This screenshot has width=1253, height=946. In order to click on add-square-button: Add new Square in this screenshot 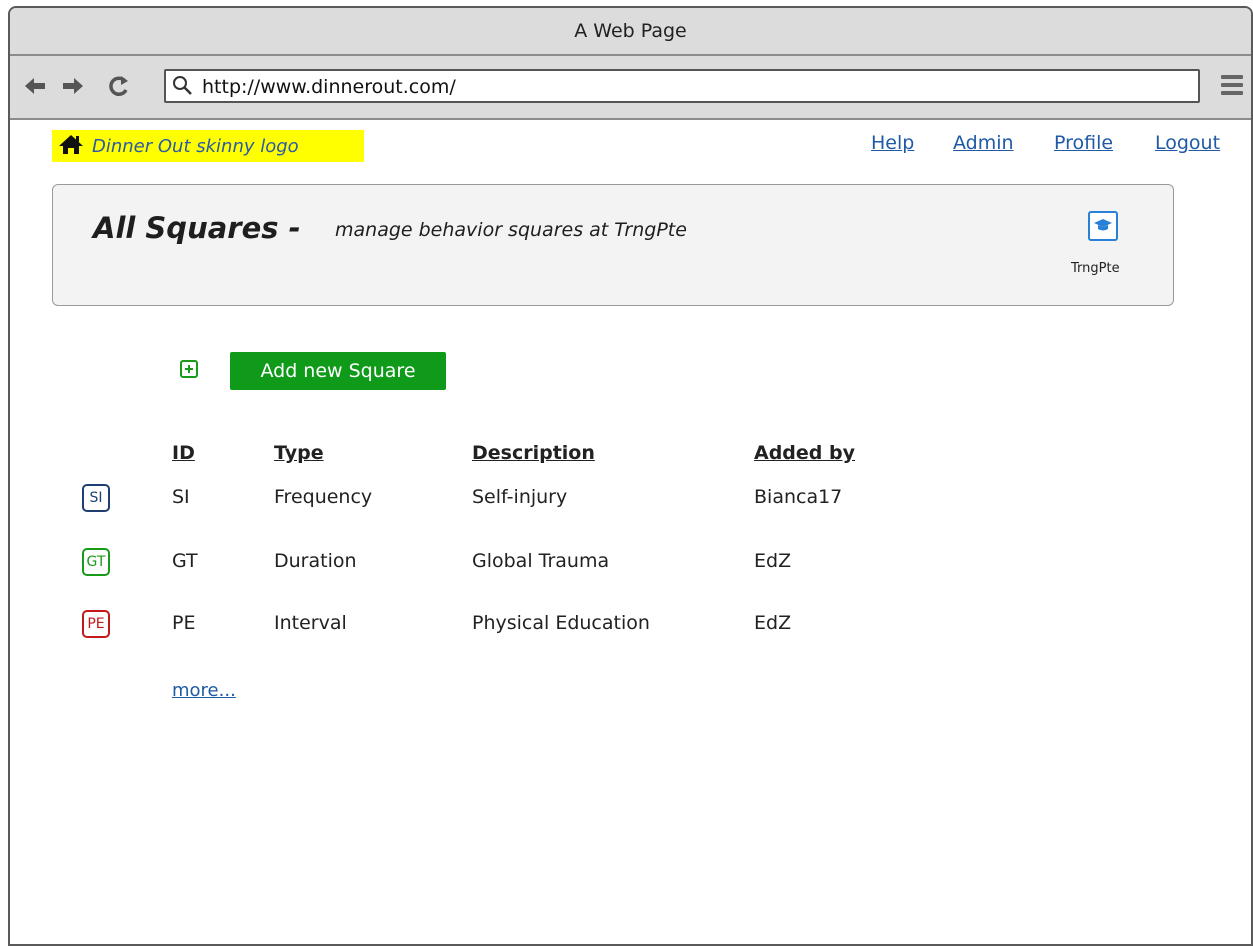, I will do `click(338, 371)`.